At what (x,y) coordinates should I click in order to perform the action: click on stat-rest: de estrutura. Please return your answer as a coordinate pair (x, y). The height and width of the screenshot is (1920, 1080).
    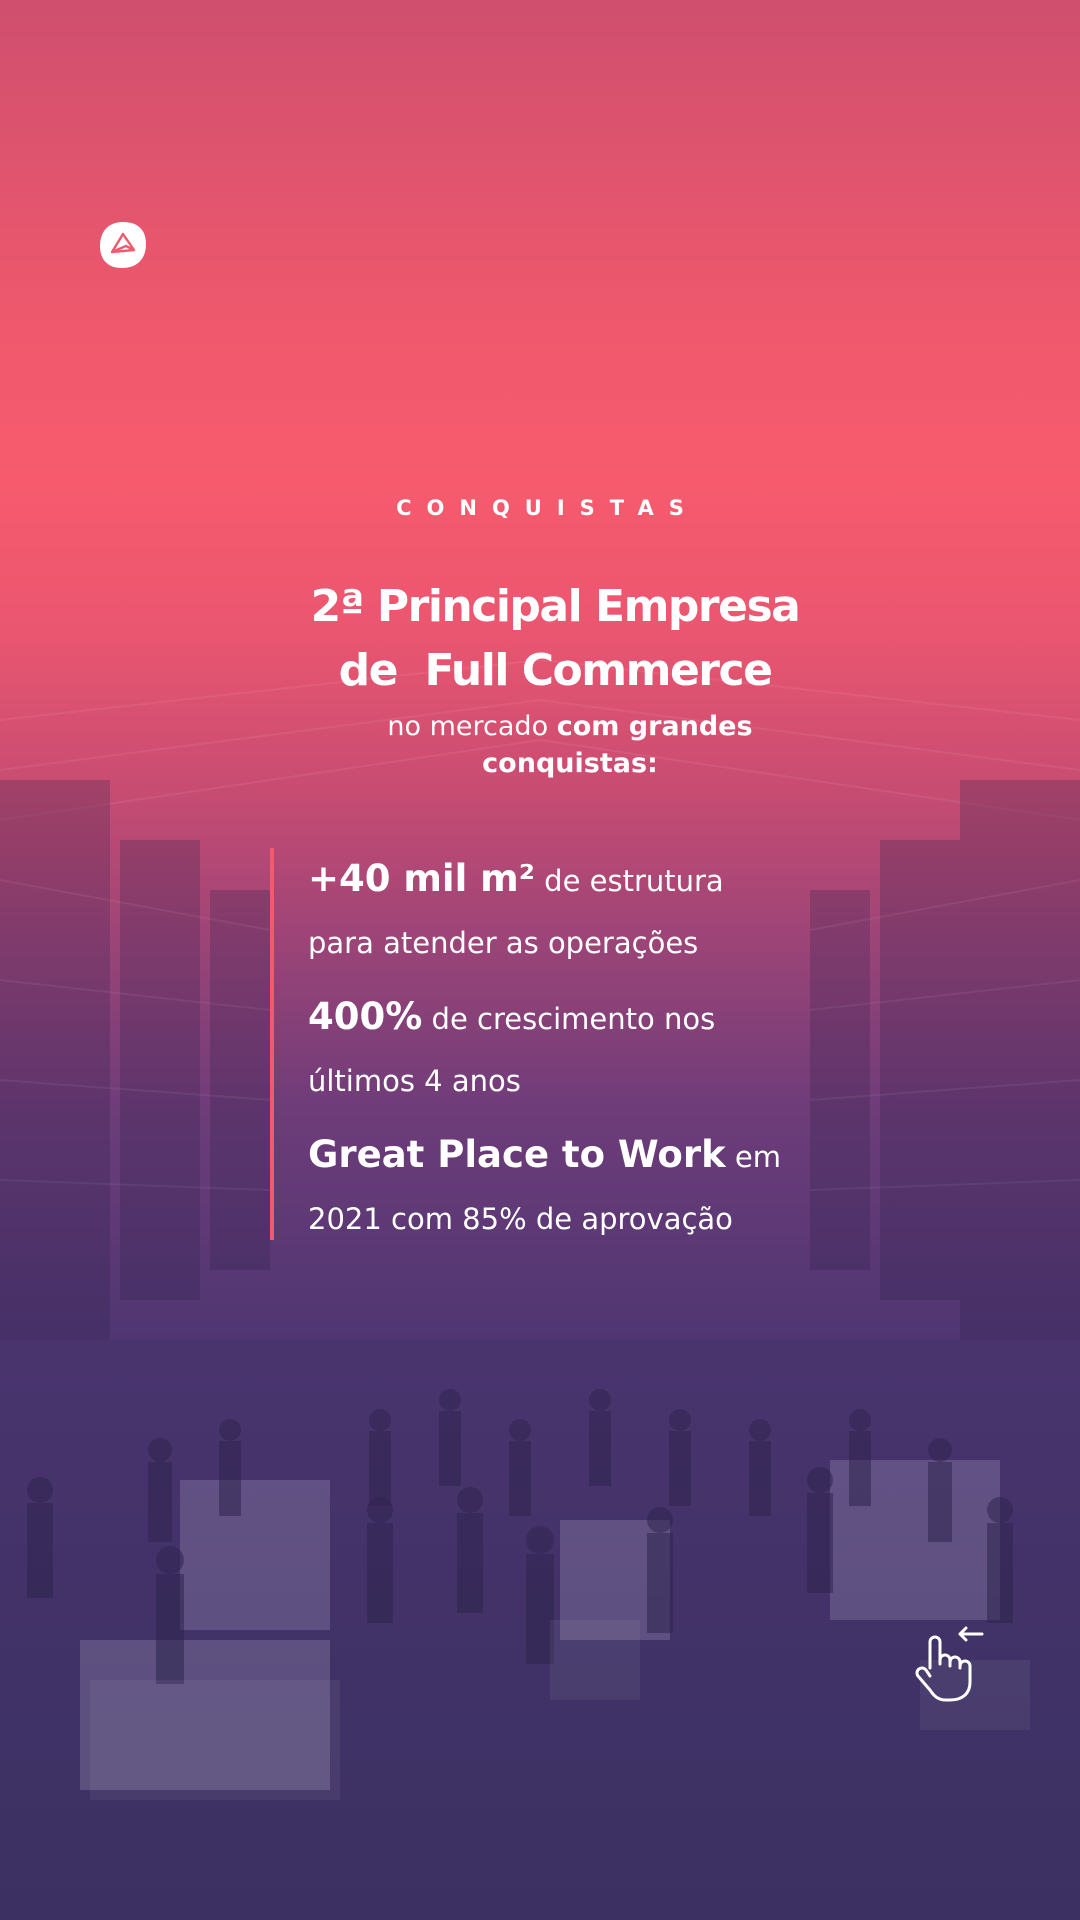
    Looking at the image, I should click on (634, 881).